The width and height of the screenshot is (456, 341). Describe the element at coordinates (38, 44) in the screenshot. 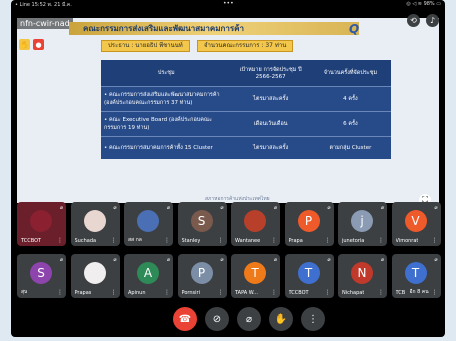

I see `record-icon: ●` at that location.